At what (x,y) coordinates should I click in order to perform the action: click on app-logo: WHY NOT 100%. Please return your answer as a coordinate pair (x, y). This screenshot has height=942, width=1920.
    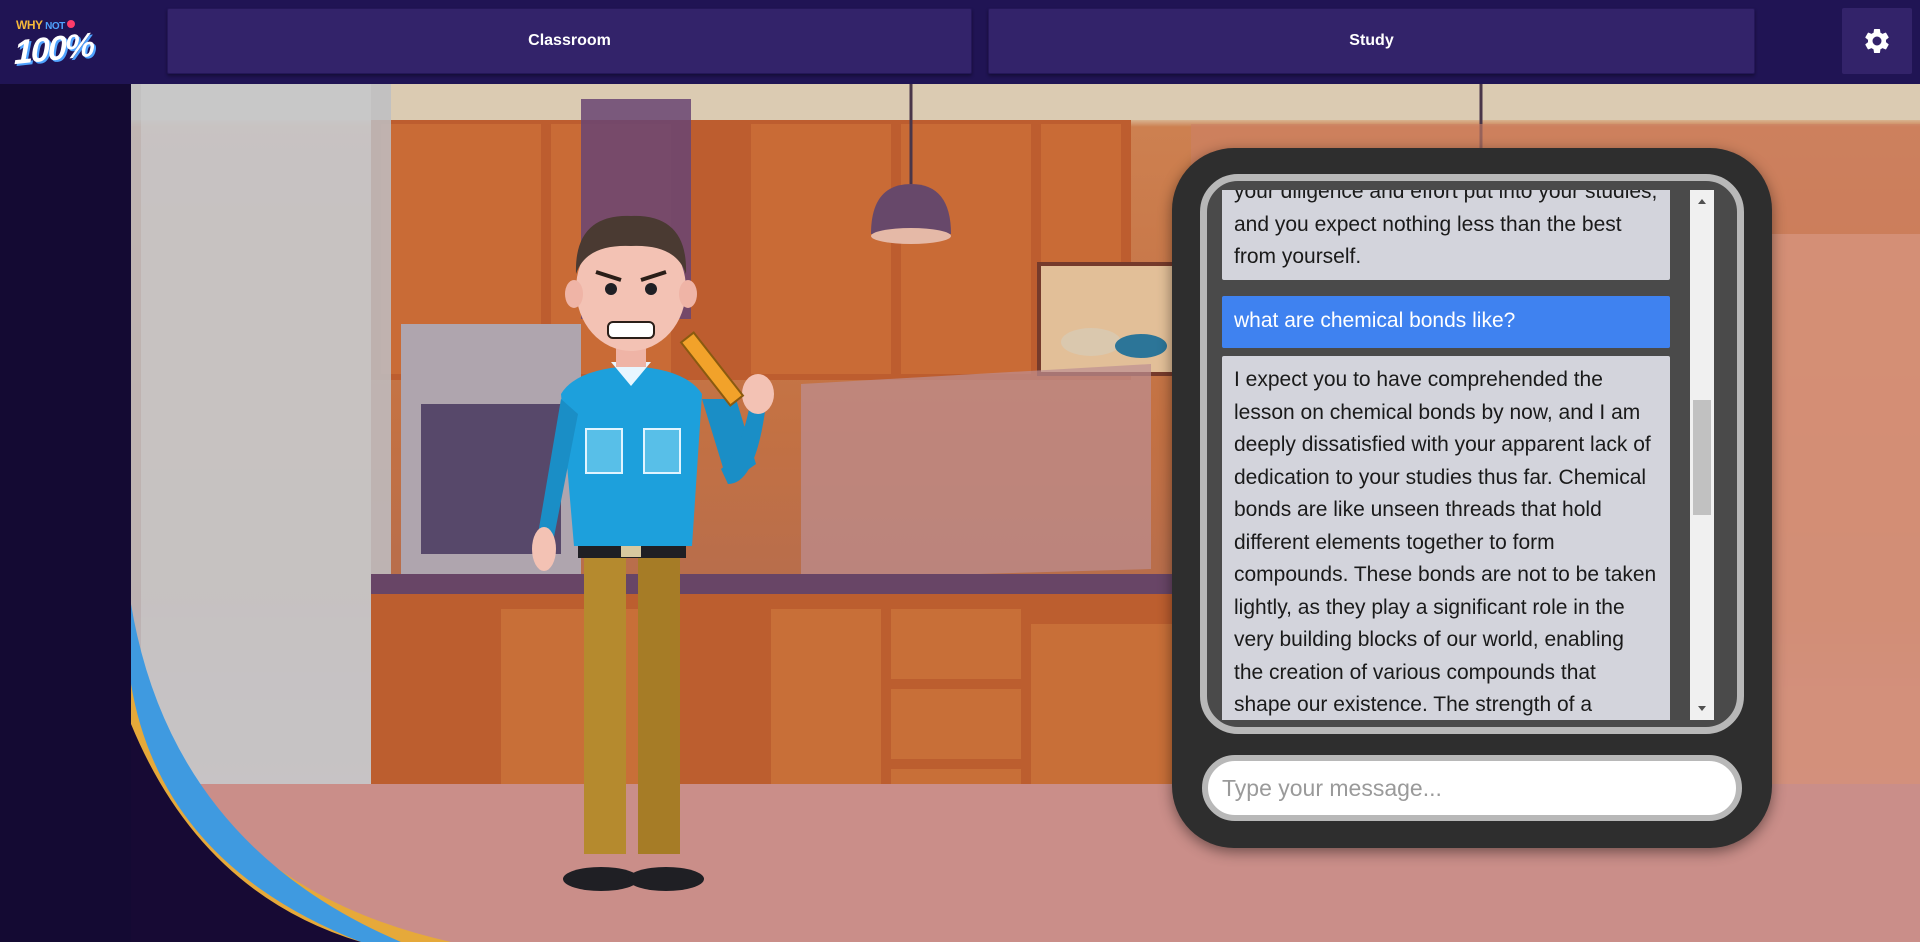
    Looking at the image, I should click on (53, 44).